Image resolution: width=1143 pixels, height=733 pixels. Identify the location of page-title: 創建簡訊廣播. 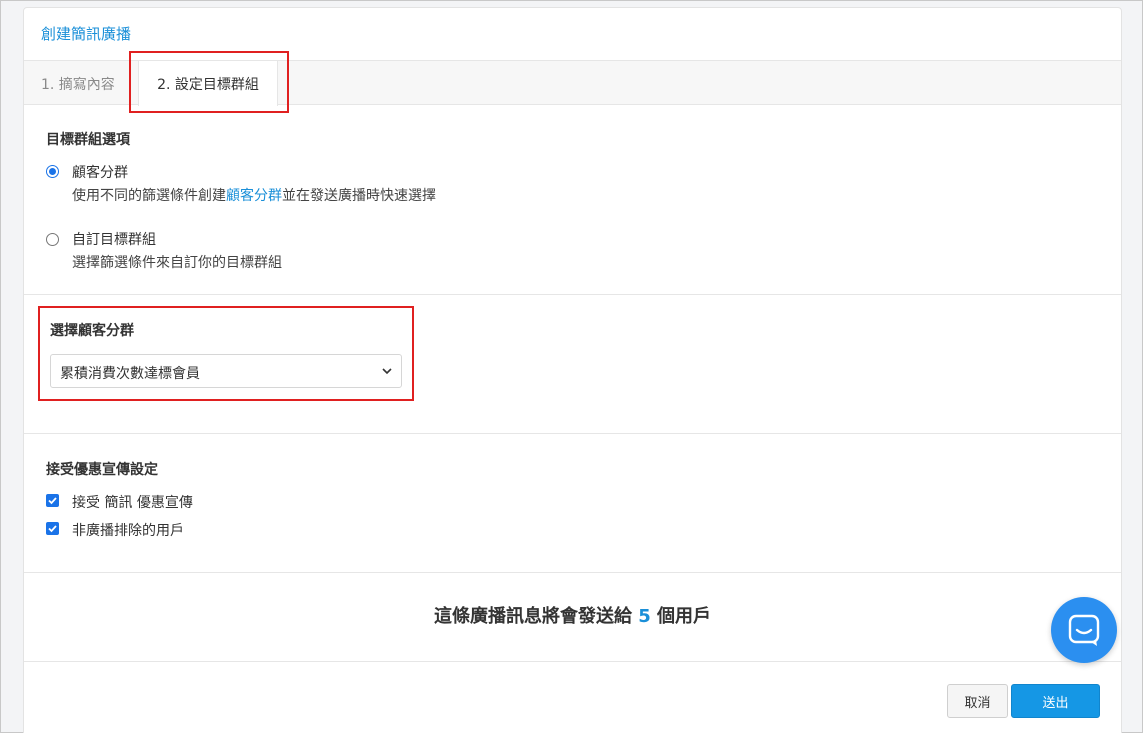
(86, 34).